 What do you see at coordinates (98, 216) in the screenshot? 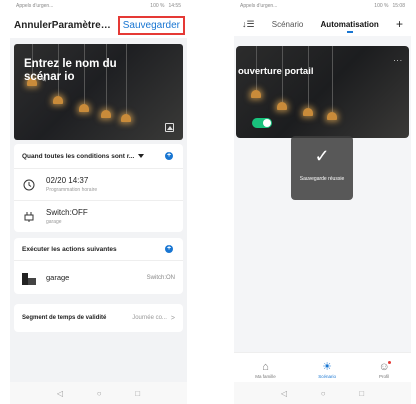
I see `condition-row: Switch:OFF garage` at bounding box center [98, 216].